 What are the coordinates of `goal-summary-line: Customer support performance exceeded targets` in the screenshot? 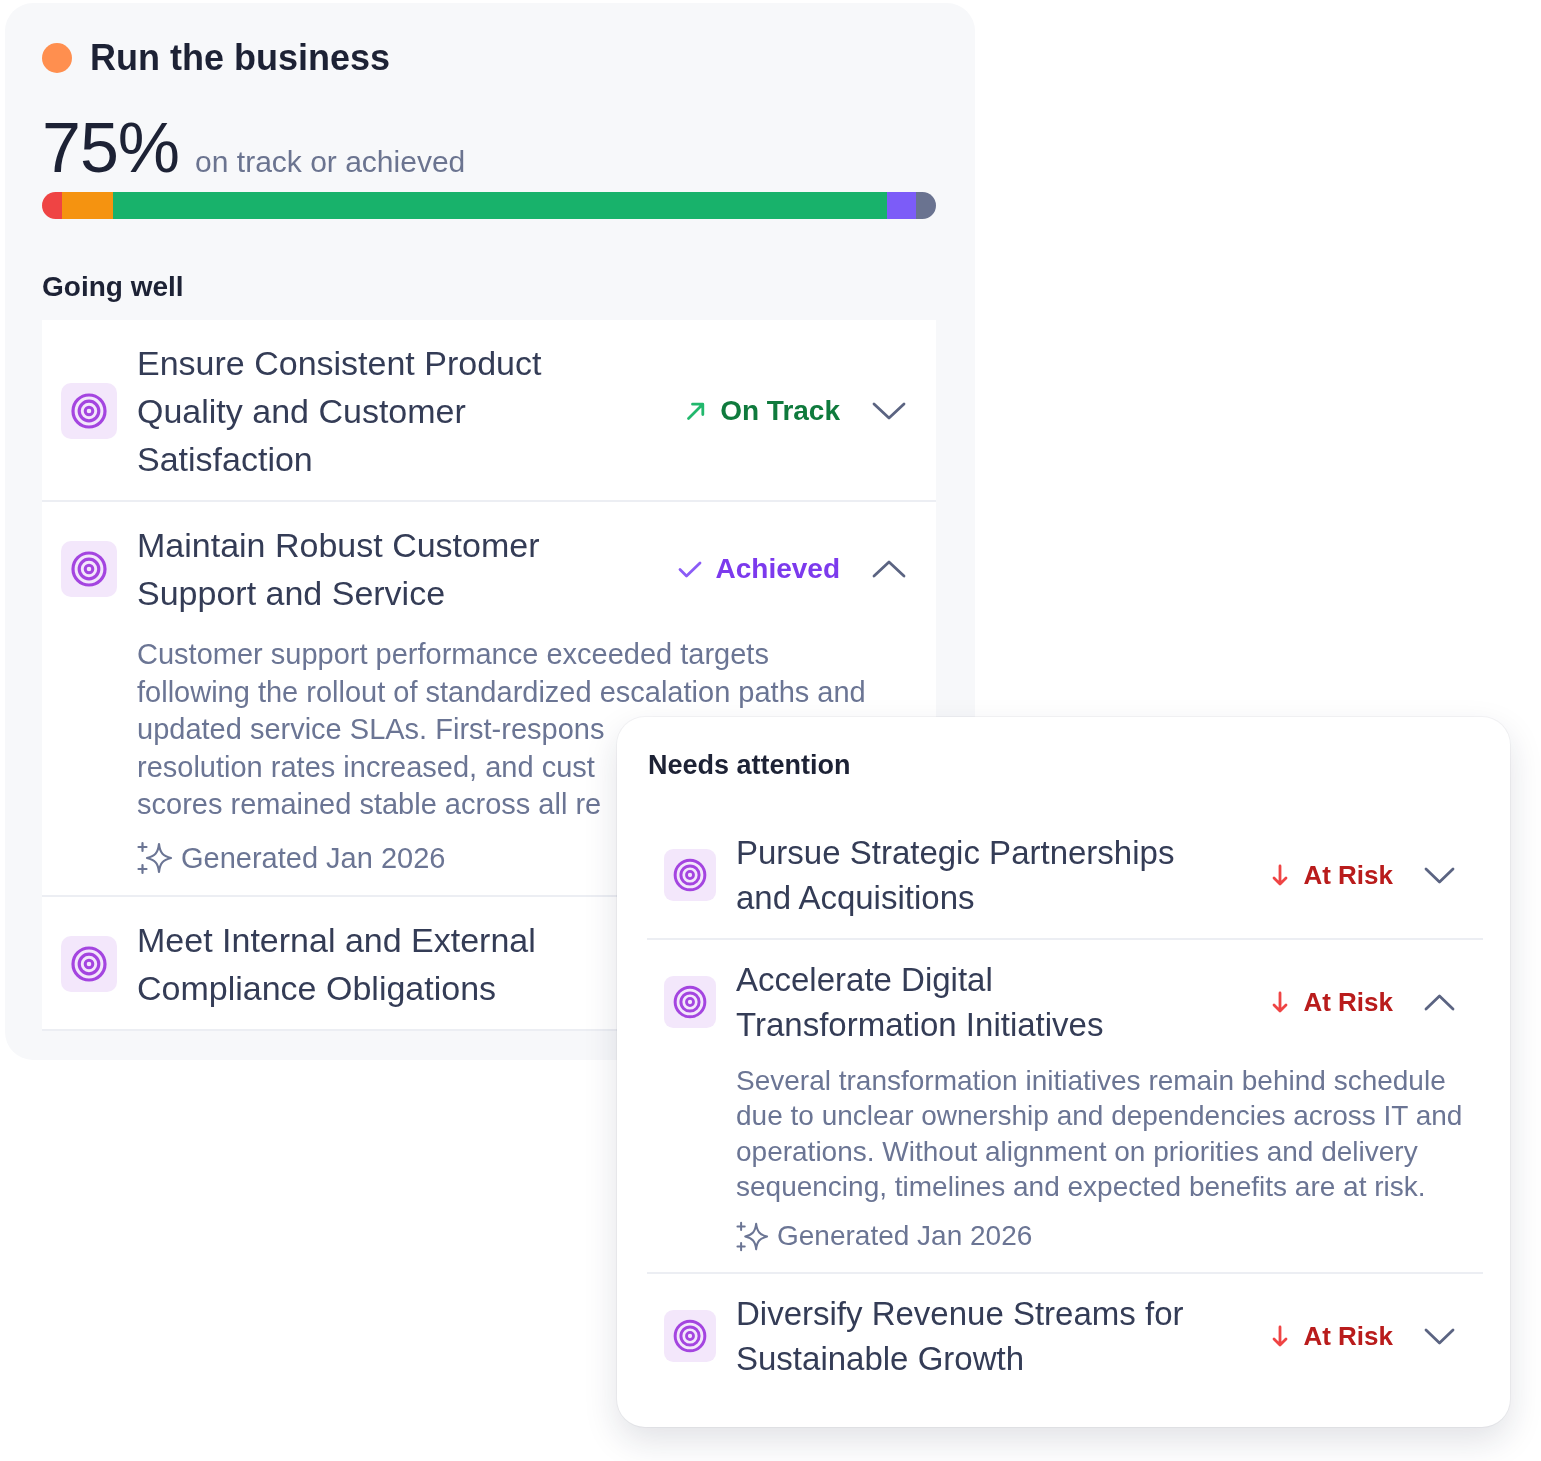 It's located at (453, 654).